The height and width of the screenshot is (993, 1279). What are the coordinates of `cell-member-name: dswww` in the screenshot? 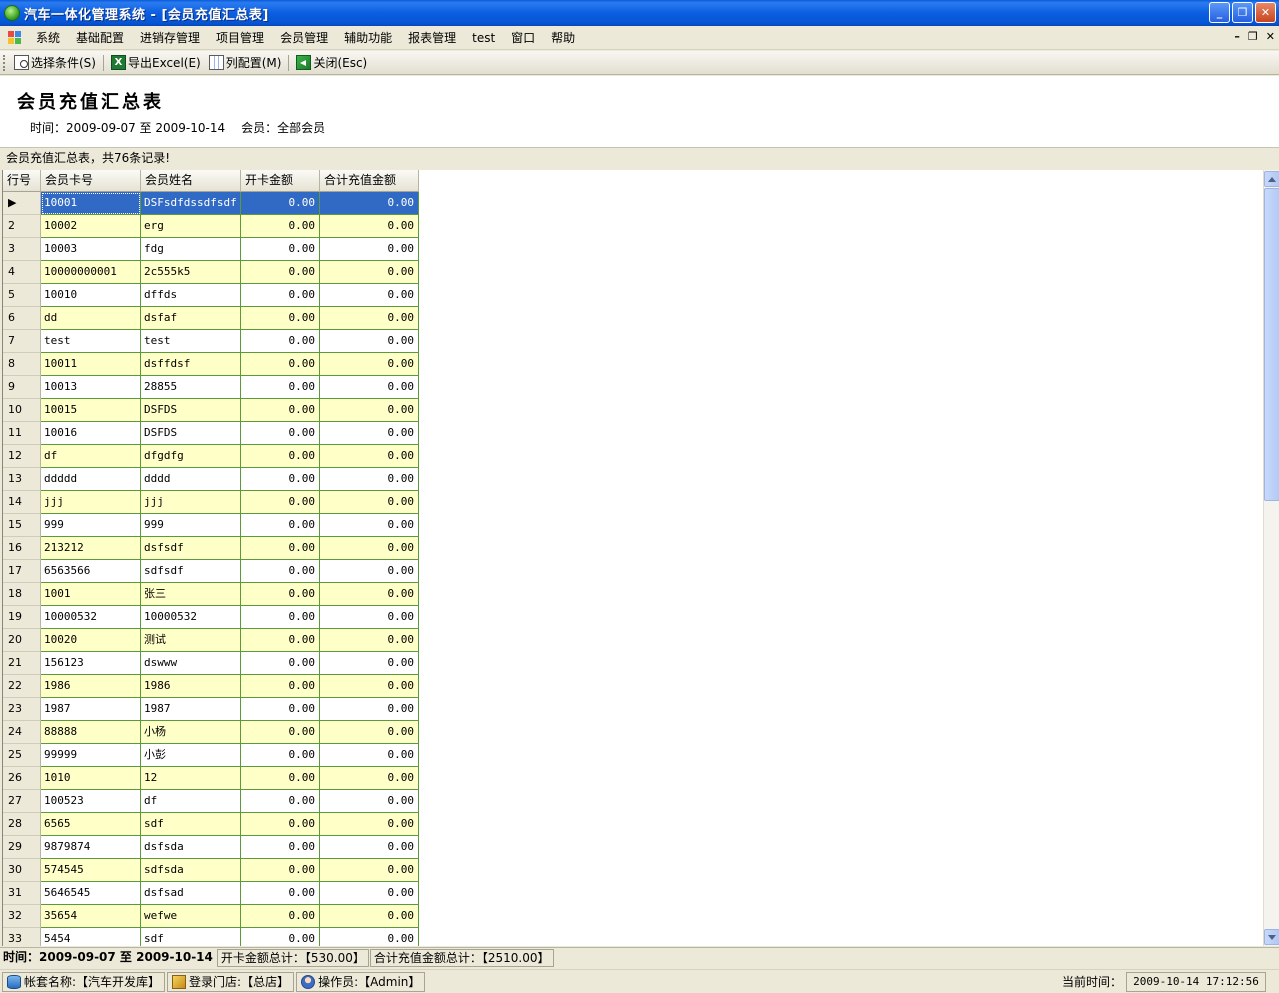 It's located at (191, 663).